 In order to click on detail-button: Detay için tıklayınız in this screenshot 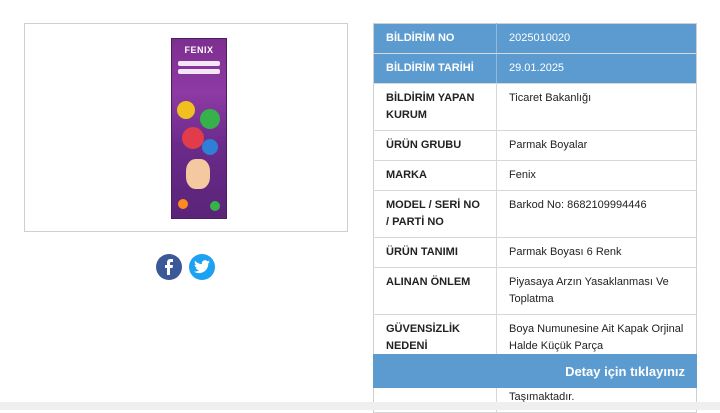, I will do `click(535, 371)`.